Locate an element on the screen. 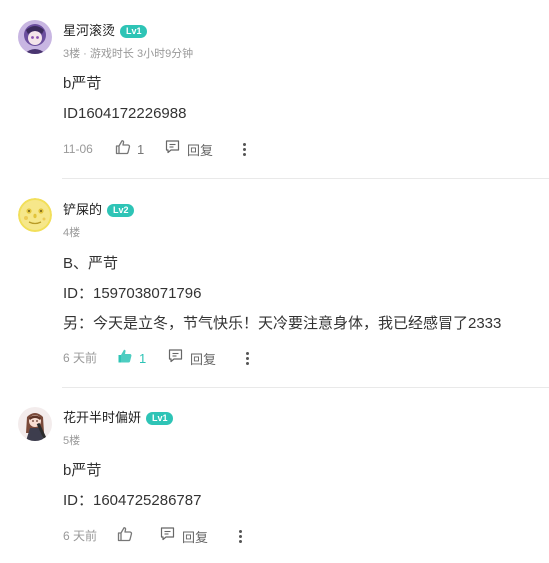 The height and width of the screenshot is (563, 549). floor-meta: 5楼 is located at coordinates (72, 441).